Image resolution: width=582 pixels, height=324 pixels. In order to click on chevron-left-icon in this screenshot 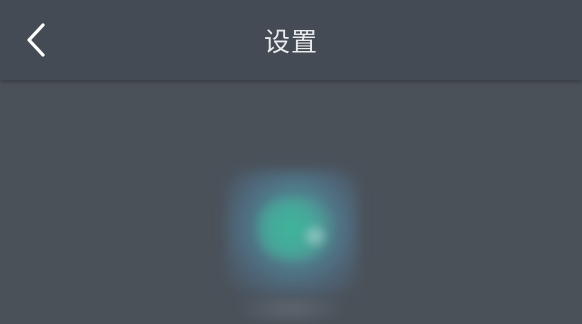, I will do `click(36, 40)`.